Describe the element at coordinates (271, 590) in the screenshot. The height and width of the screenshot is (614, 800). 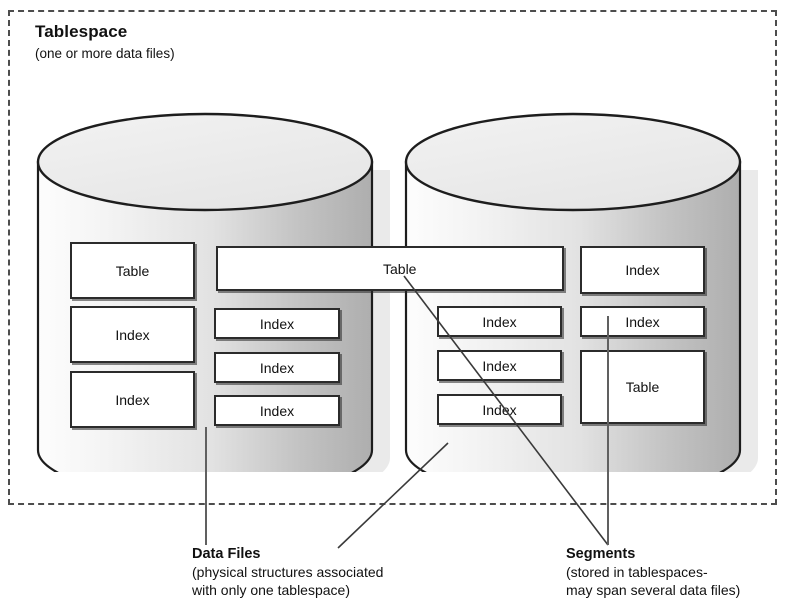
I see `caption-line-2: with only one tablespace)` at that location.